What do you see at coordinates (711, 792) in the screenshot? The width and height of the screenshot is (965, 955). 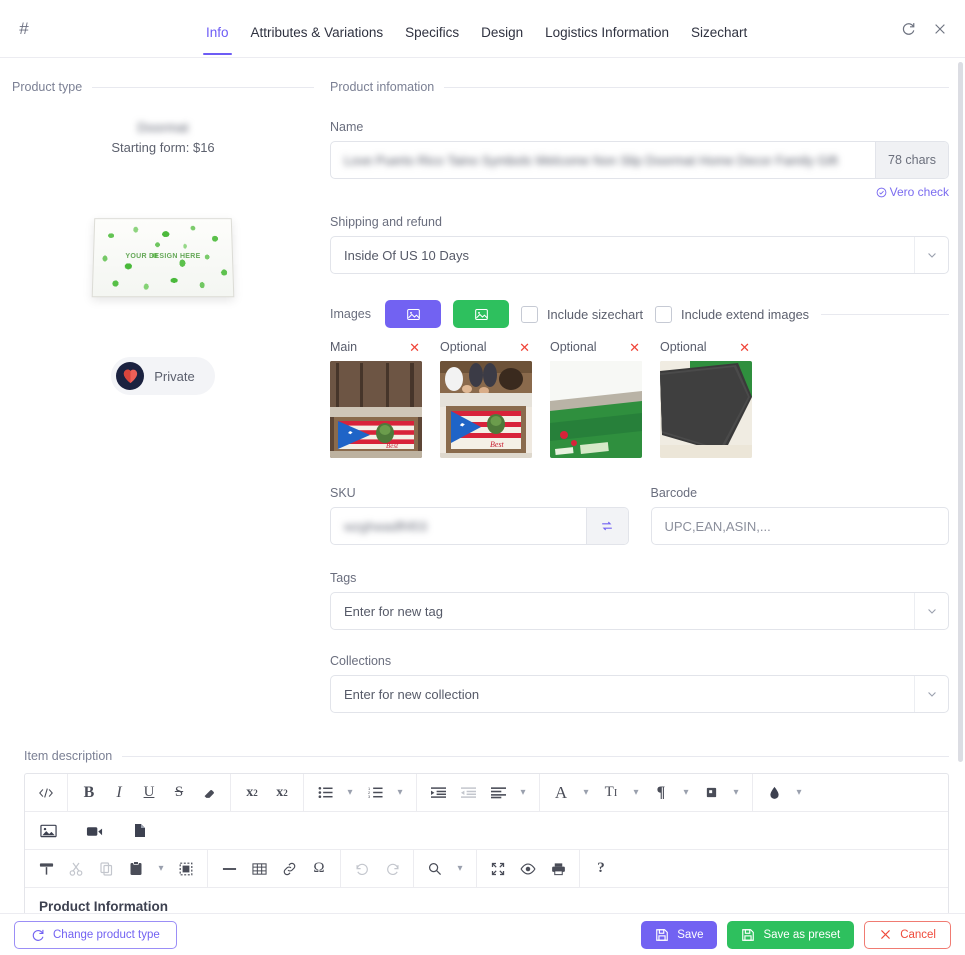 I see `text-color-icon` at bounding box center [711, 792].